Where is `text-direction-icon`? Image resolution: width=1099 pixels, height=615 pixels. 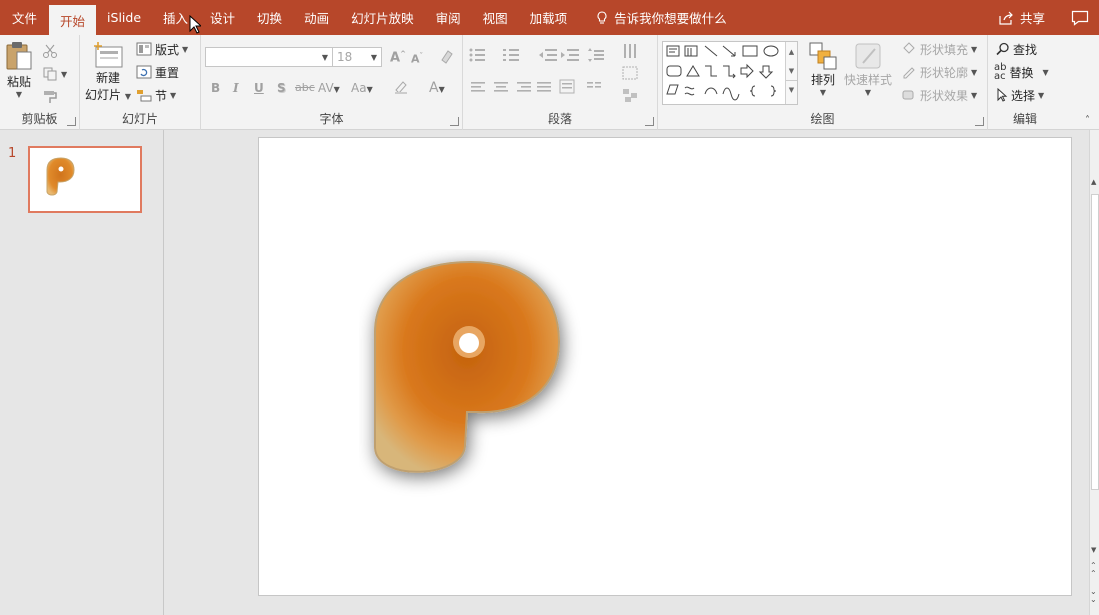
text-direction-icon is located at coordinates (633, 53).